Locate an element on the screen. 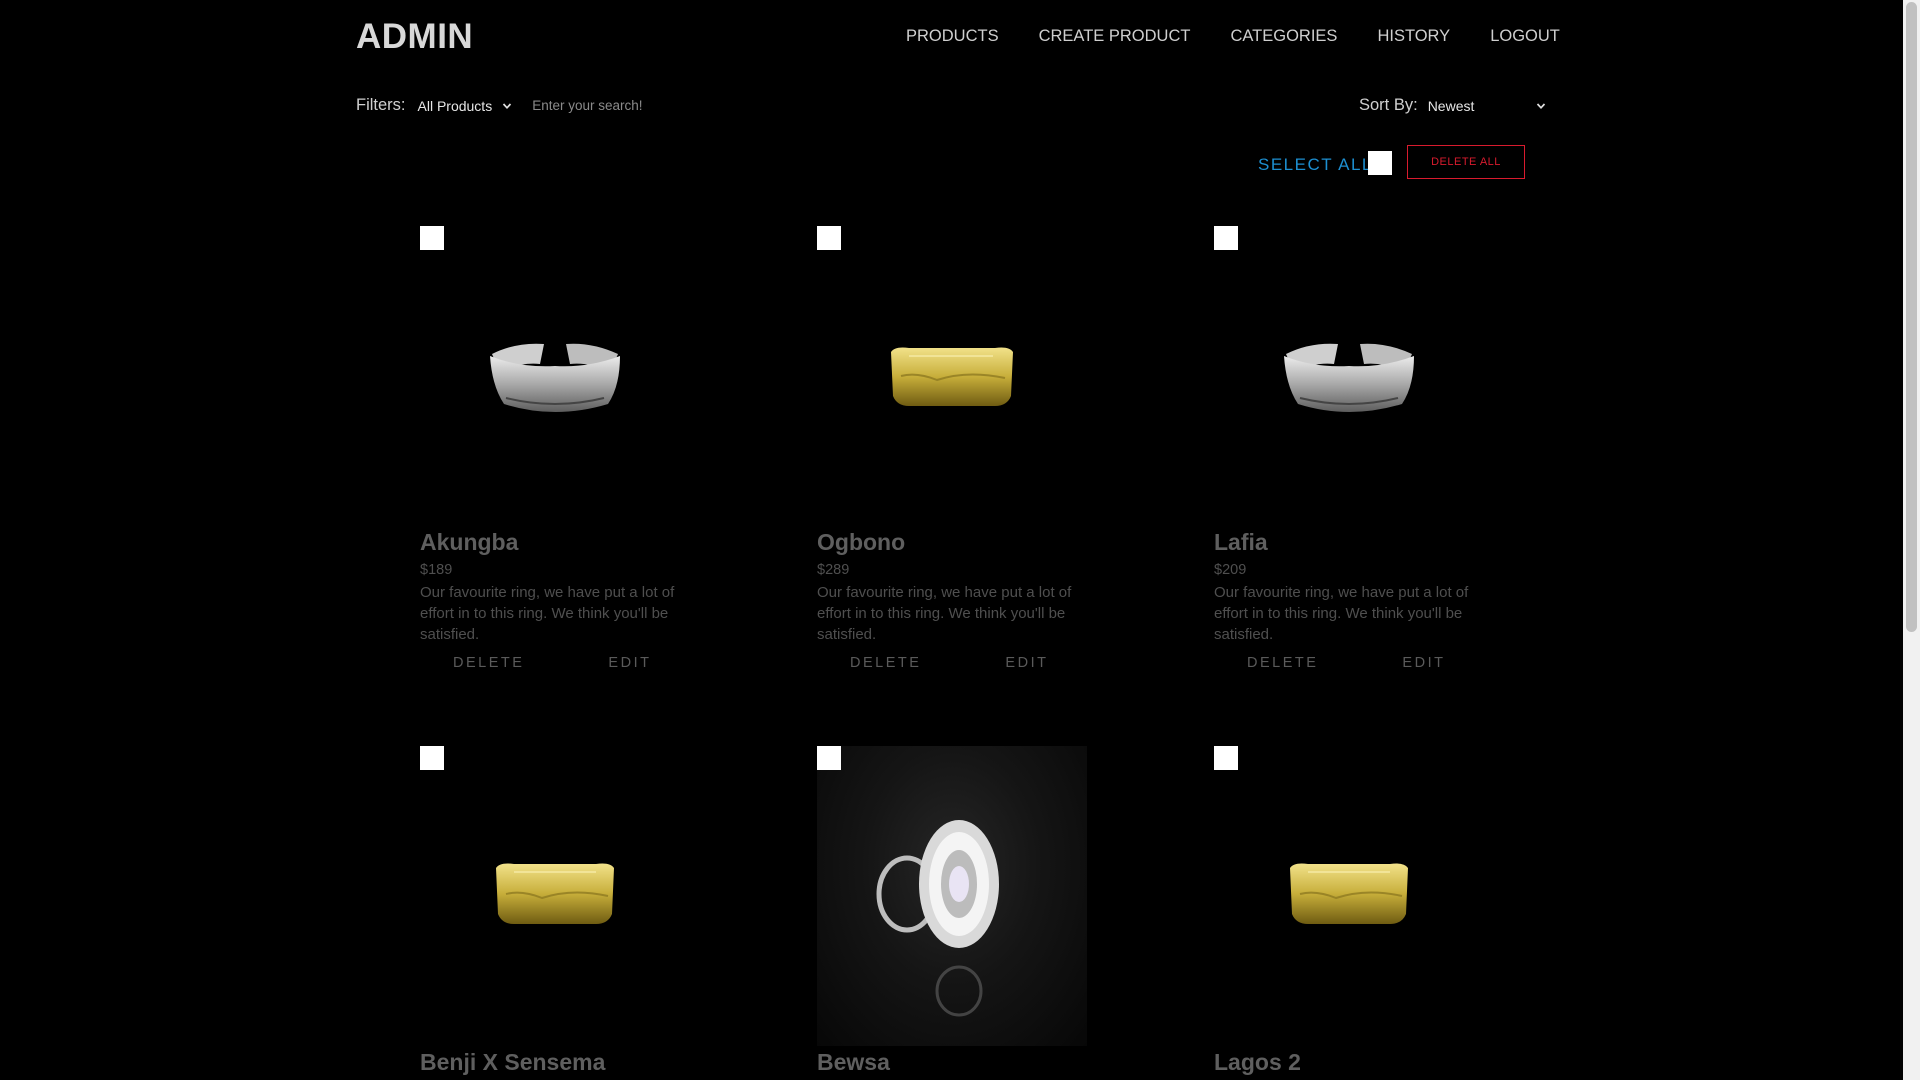 This screenshot has width=1920, height=1080. search-input is located at coordinates (662, 105).